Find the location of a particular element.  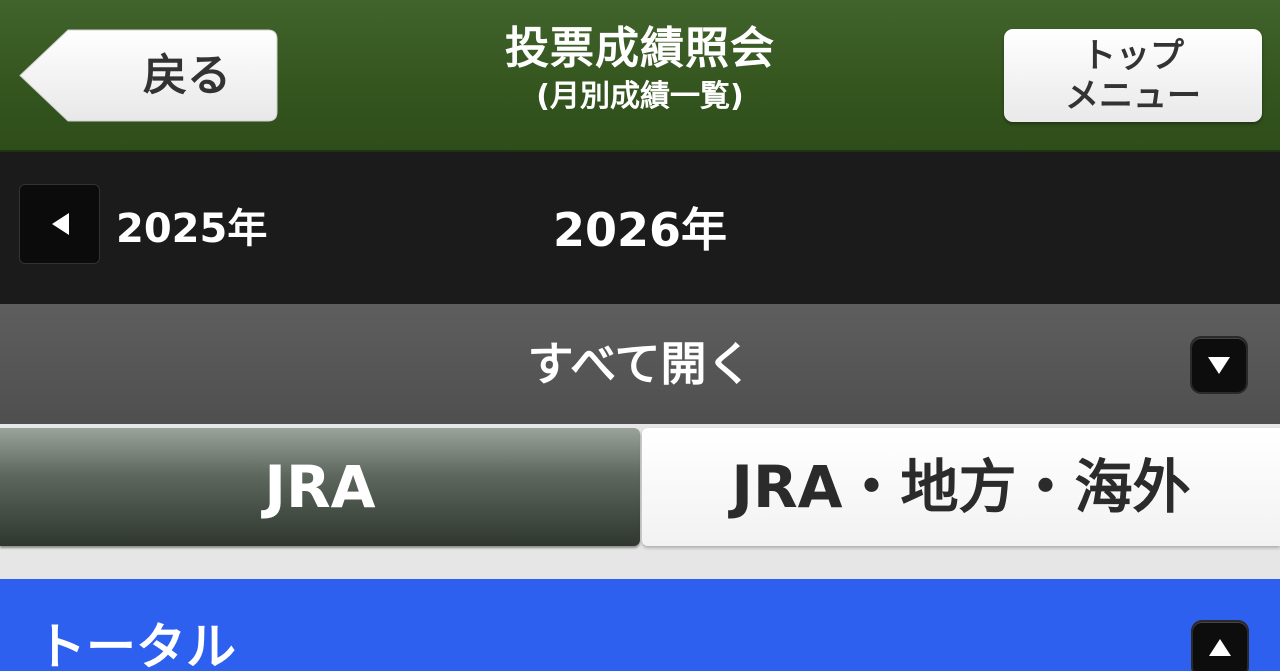

section-title-total: トータル is located at coordinates (136, 644).